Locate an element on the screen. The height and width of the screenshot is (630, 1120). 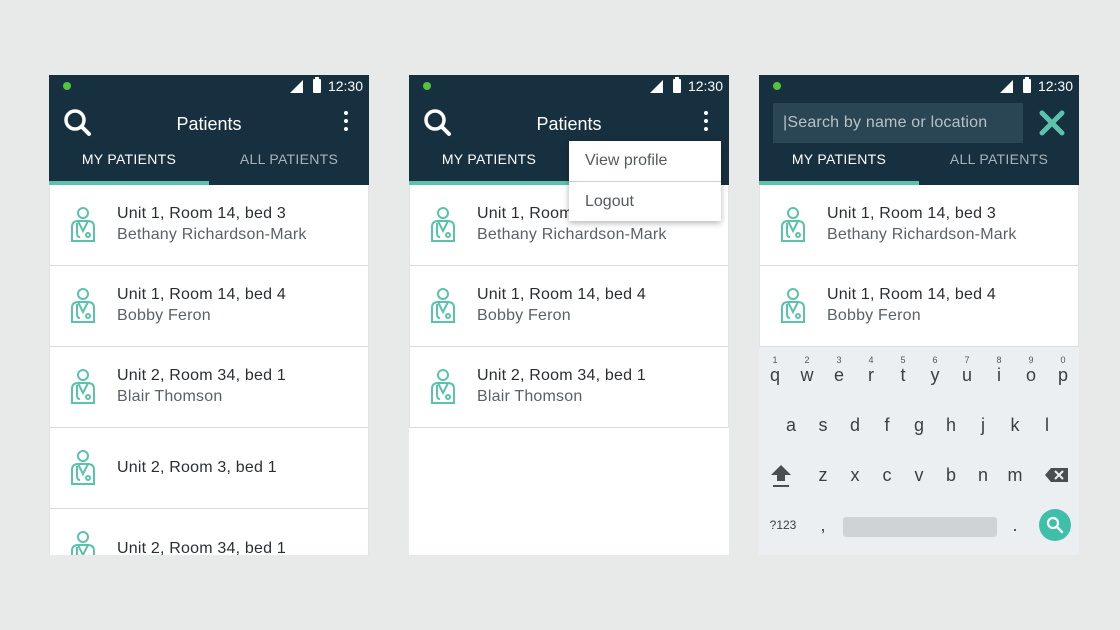
battery-icon is located at coordinates (677, 85).